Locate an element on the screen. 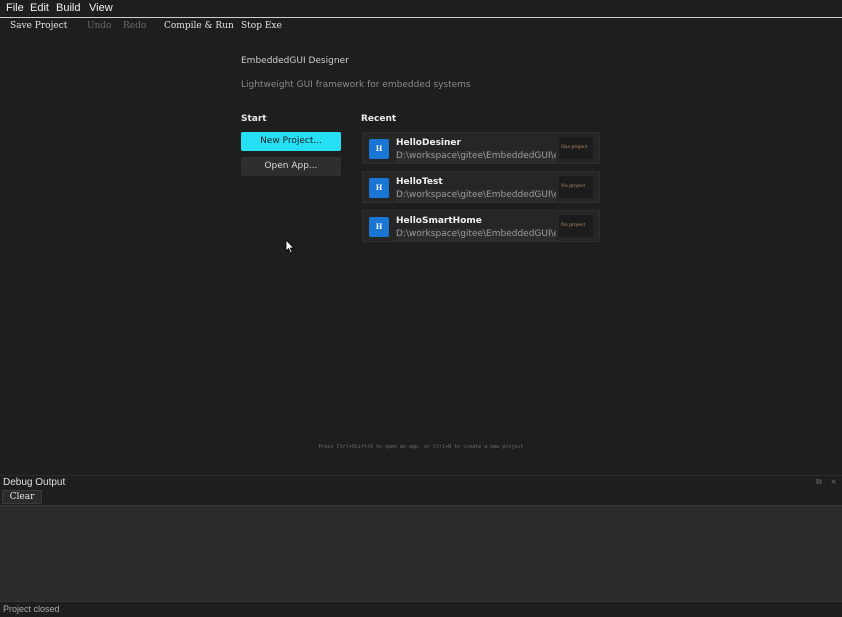 The image size is (842, 617). menu-view: View is located at coordinates (101, 8).